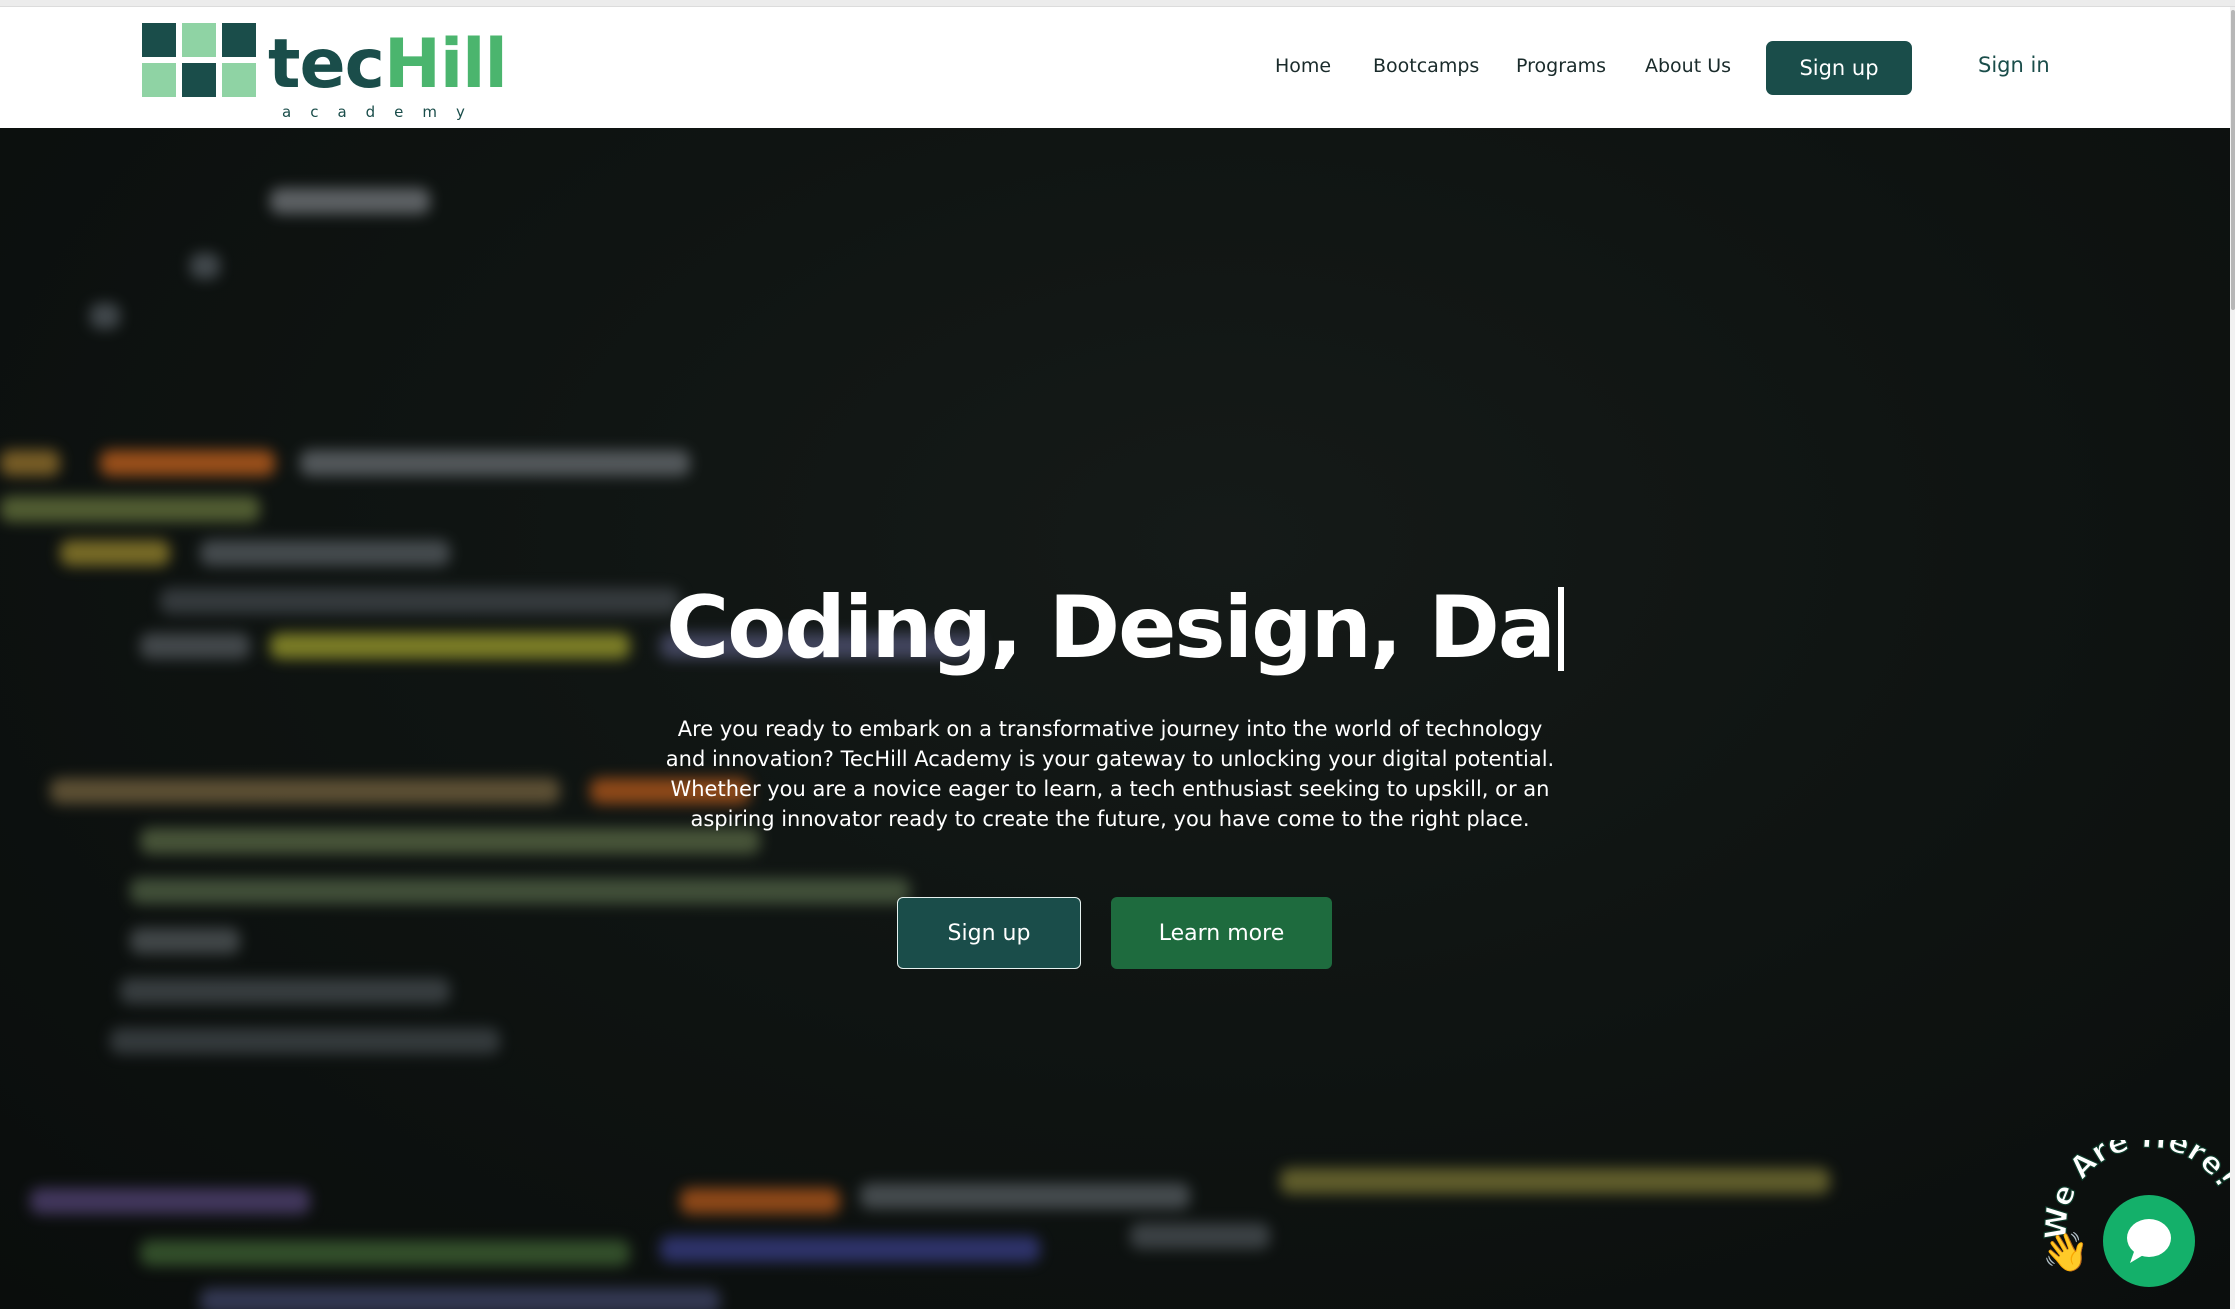 The width and height of the screenshot is (2235, 1309). I want to click on nav-bootcamps: Bootcamps, so click(1426, 66).